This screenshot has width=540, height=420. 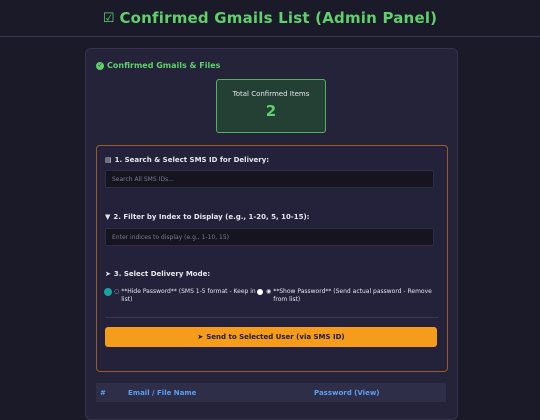 What do you see at coordinates (271, 392) in the screenshot?
I see `table-header: # Email / File Name Password (View)` at bounding box center [271, 392].